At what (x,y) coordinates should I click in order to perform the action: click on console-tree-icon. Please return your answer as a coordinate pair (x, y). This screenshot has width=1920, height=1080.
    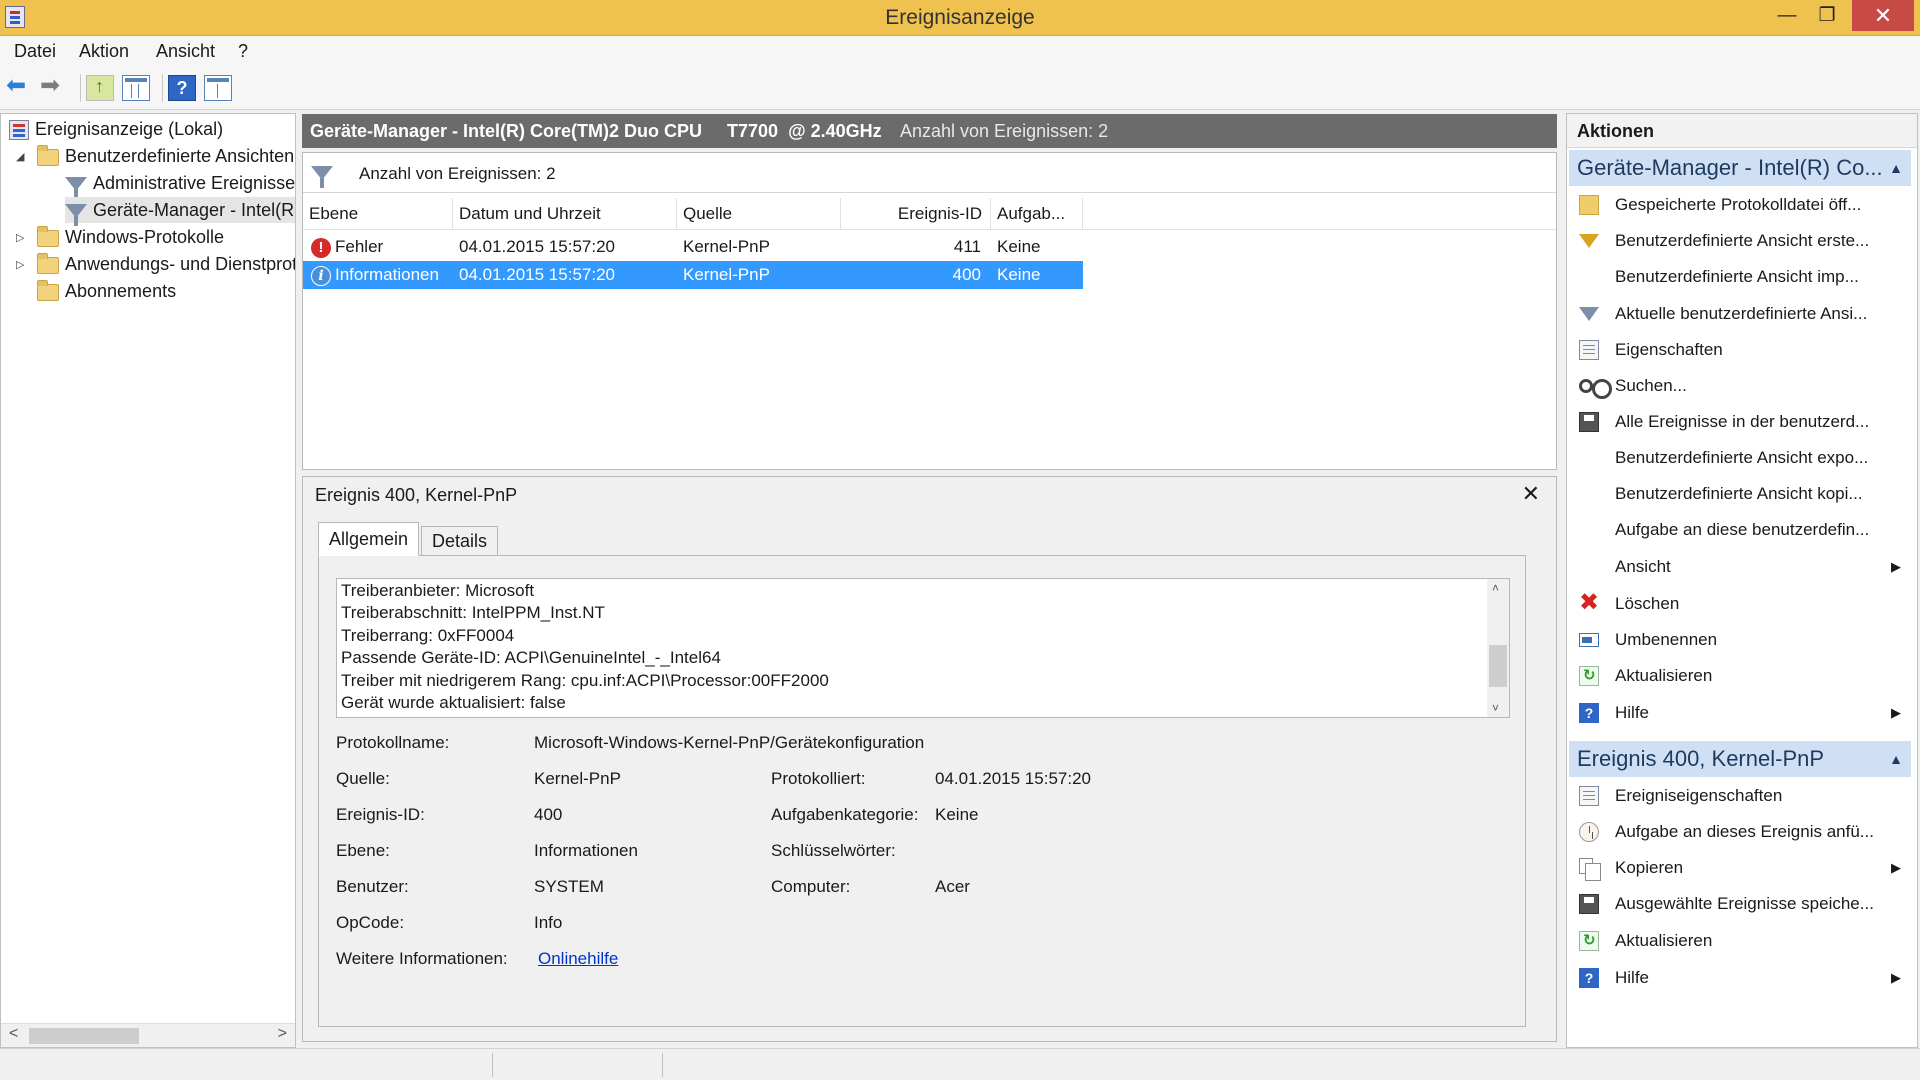
    Looking at the image, I should click on (136, 88).